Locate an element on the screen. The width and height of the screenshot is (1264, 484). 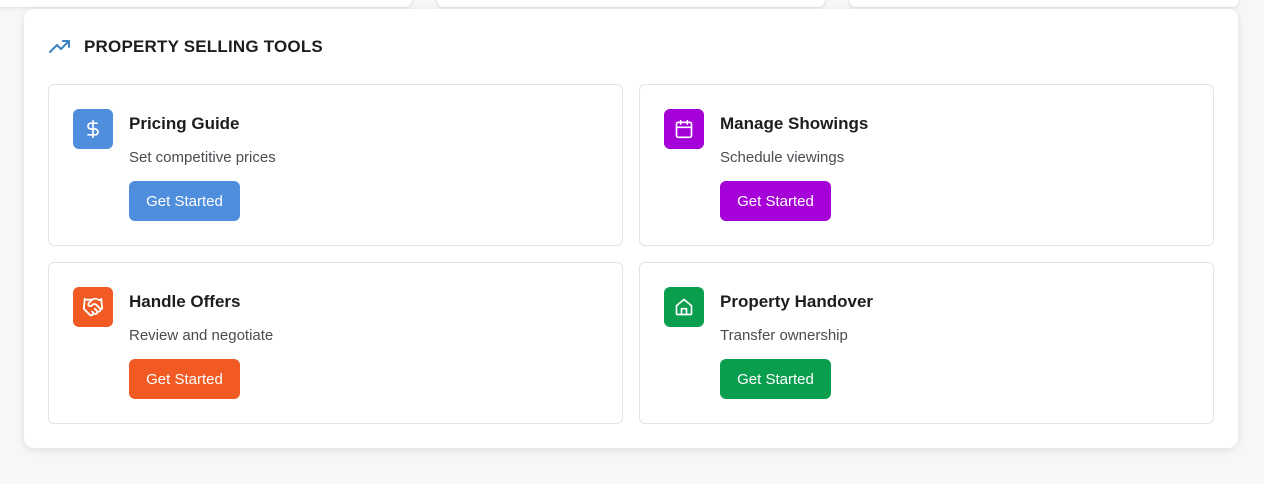
home-icon is located at coordinates (684, 307).